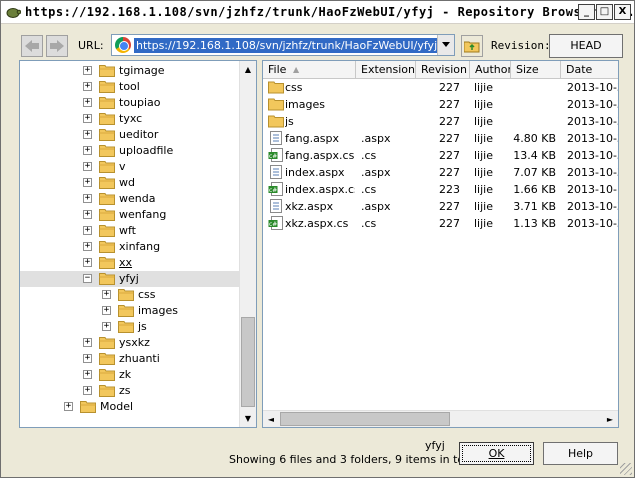 Image resolution: width=635 pixels, height=478 pixels. Describe the element at coordinates (130, 343) in the screenshot. I see `tree-item: + ysxkz` at that location.